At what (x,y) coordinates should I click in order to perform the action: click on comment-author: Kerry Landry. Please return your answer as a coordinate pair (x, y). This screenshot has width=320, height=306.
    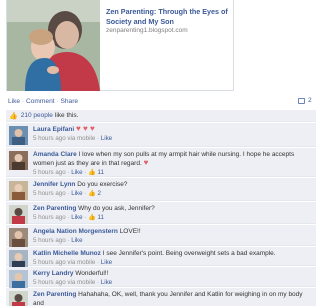
    Looking at the image, I should click on (53, 273).